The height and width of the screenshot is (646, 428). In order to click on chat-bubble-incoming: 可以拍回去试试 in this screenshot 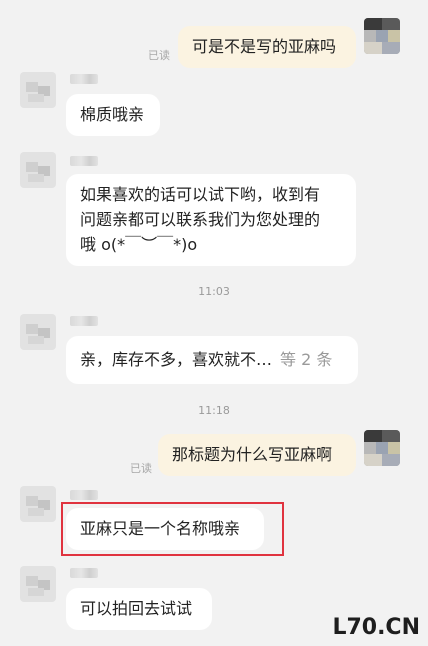, I will do `click(139, 609)`.